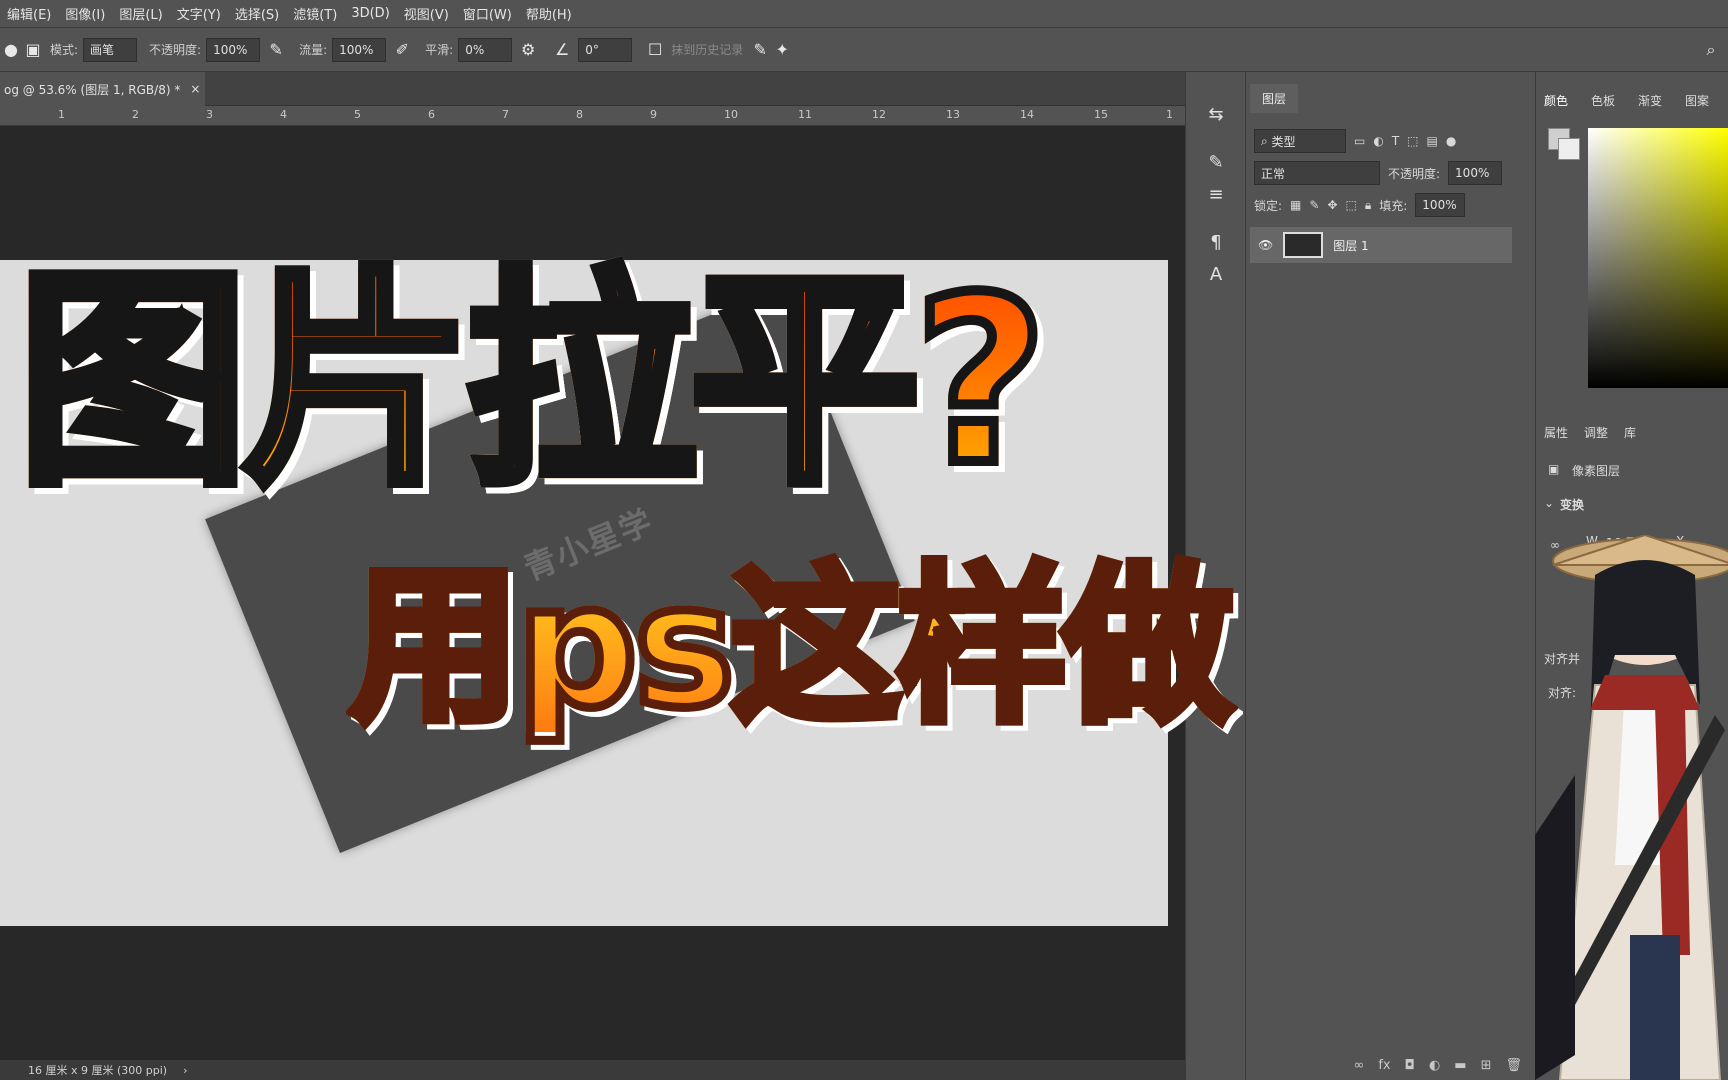 The image size is (1728, 1080). What do you see at coordinates (1300, 141) in the screenshot?
I see `layer-filter-select: ⌕ 类型` at bounding box center [1300, 141].